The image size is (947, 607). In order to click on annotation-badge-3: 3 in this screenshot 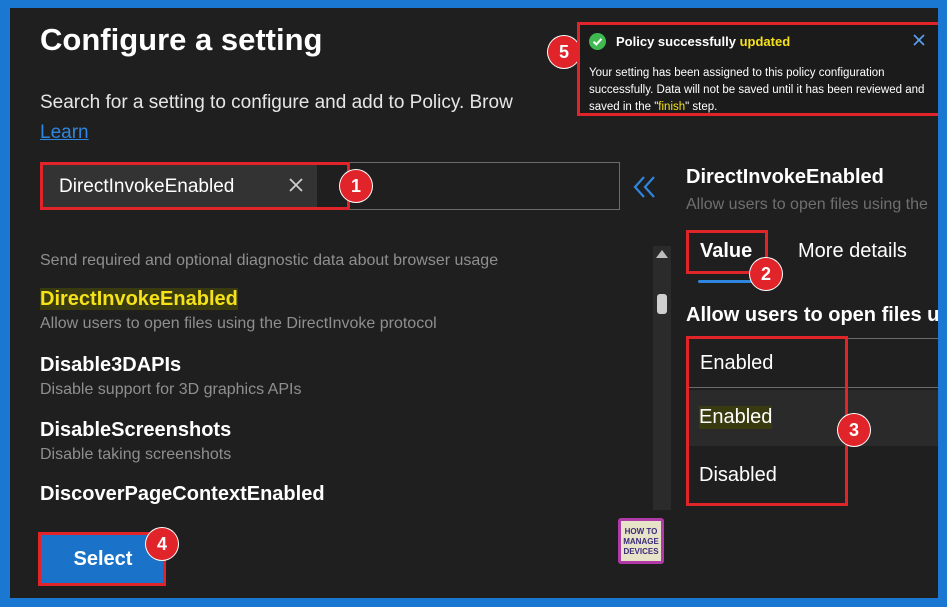, I will do `click(854, 430)`.